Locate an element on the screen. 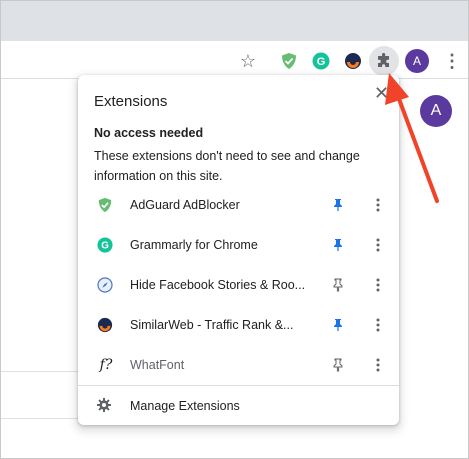  profile-avatar: A is located at coordinates (417, 61).